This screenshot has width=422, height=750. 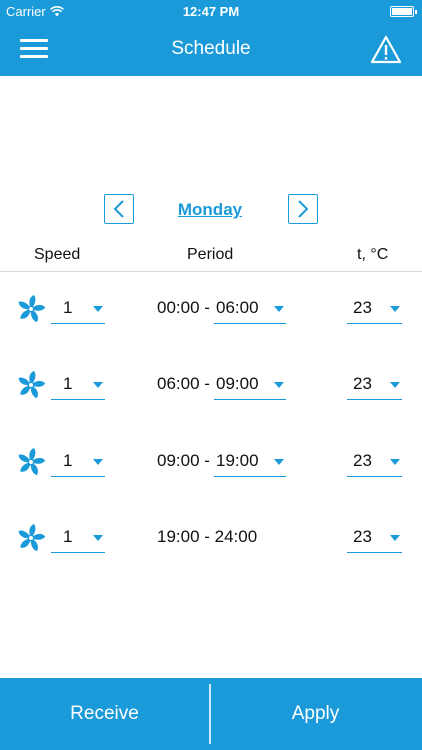 I want to click on speed-header: Speed, so click(x=57, y=254).